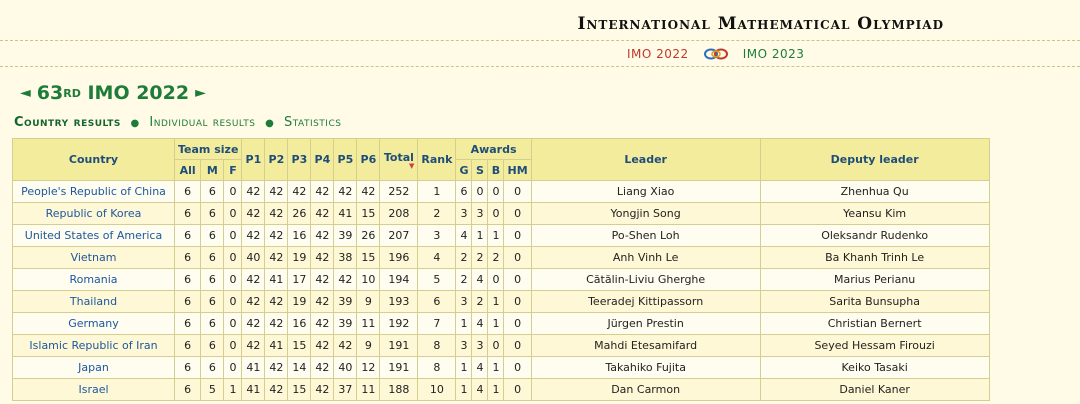 Image resolution: width=1080 pixels, height=404 pixels. I want to click on individual-results-link: Individual results, so click(202, 122).